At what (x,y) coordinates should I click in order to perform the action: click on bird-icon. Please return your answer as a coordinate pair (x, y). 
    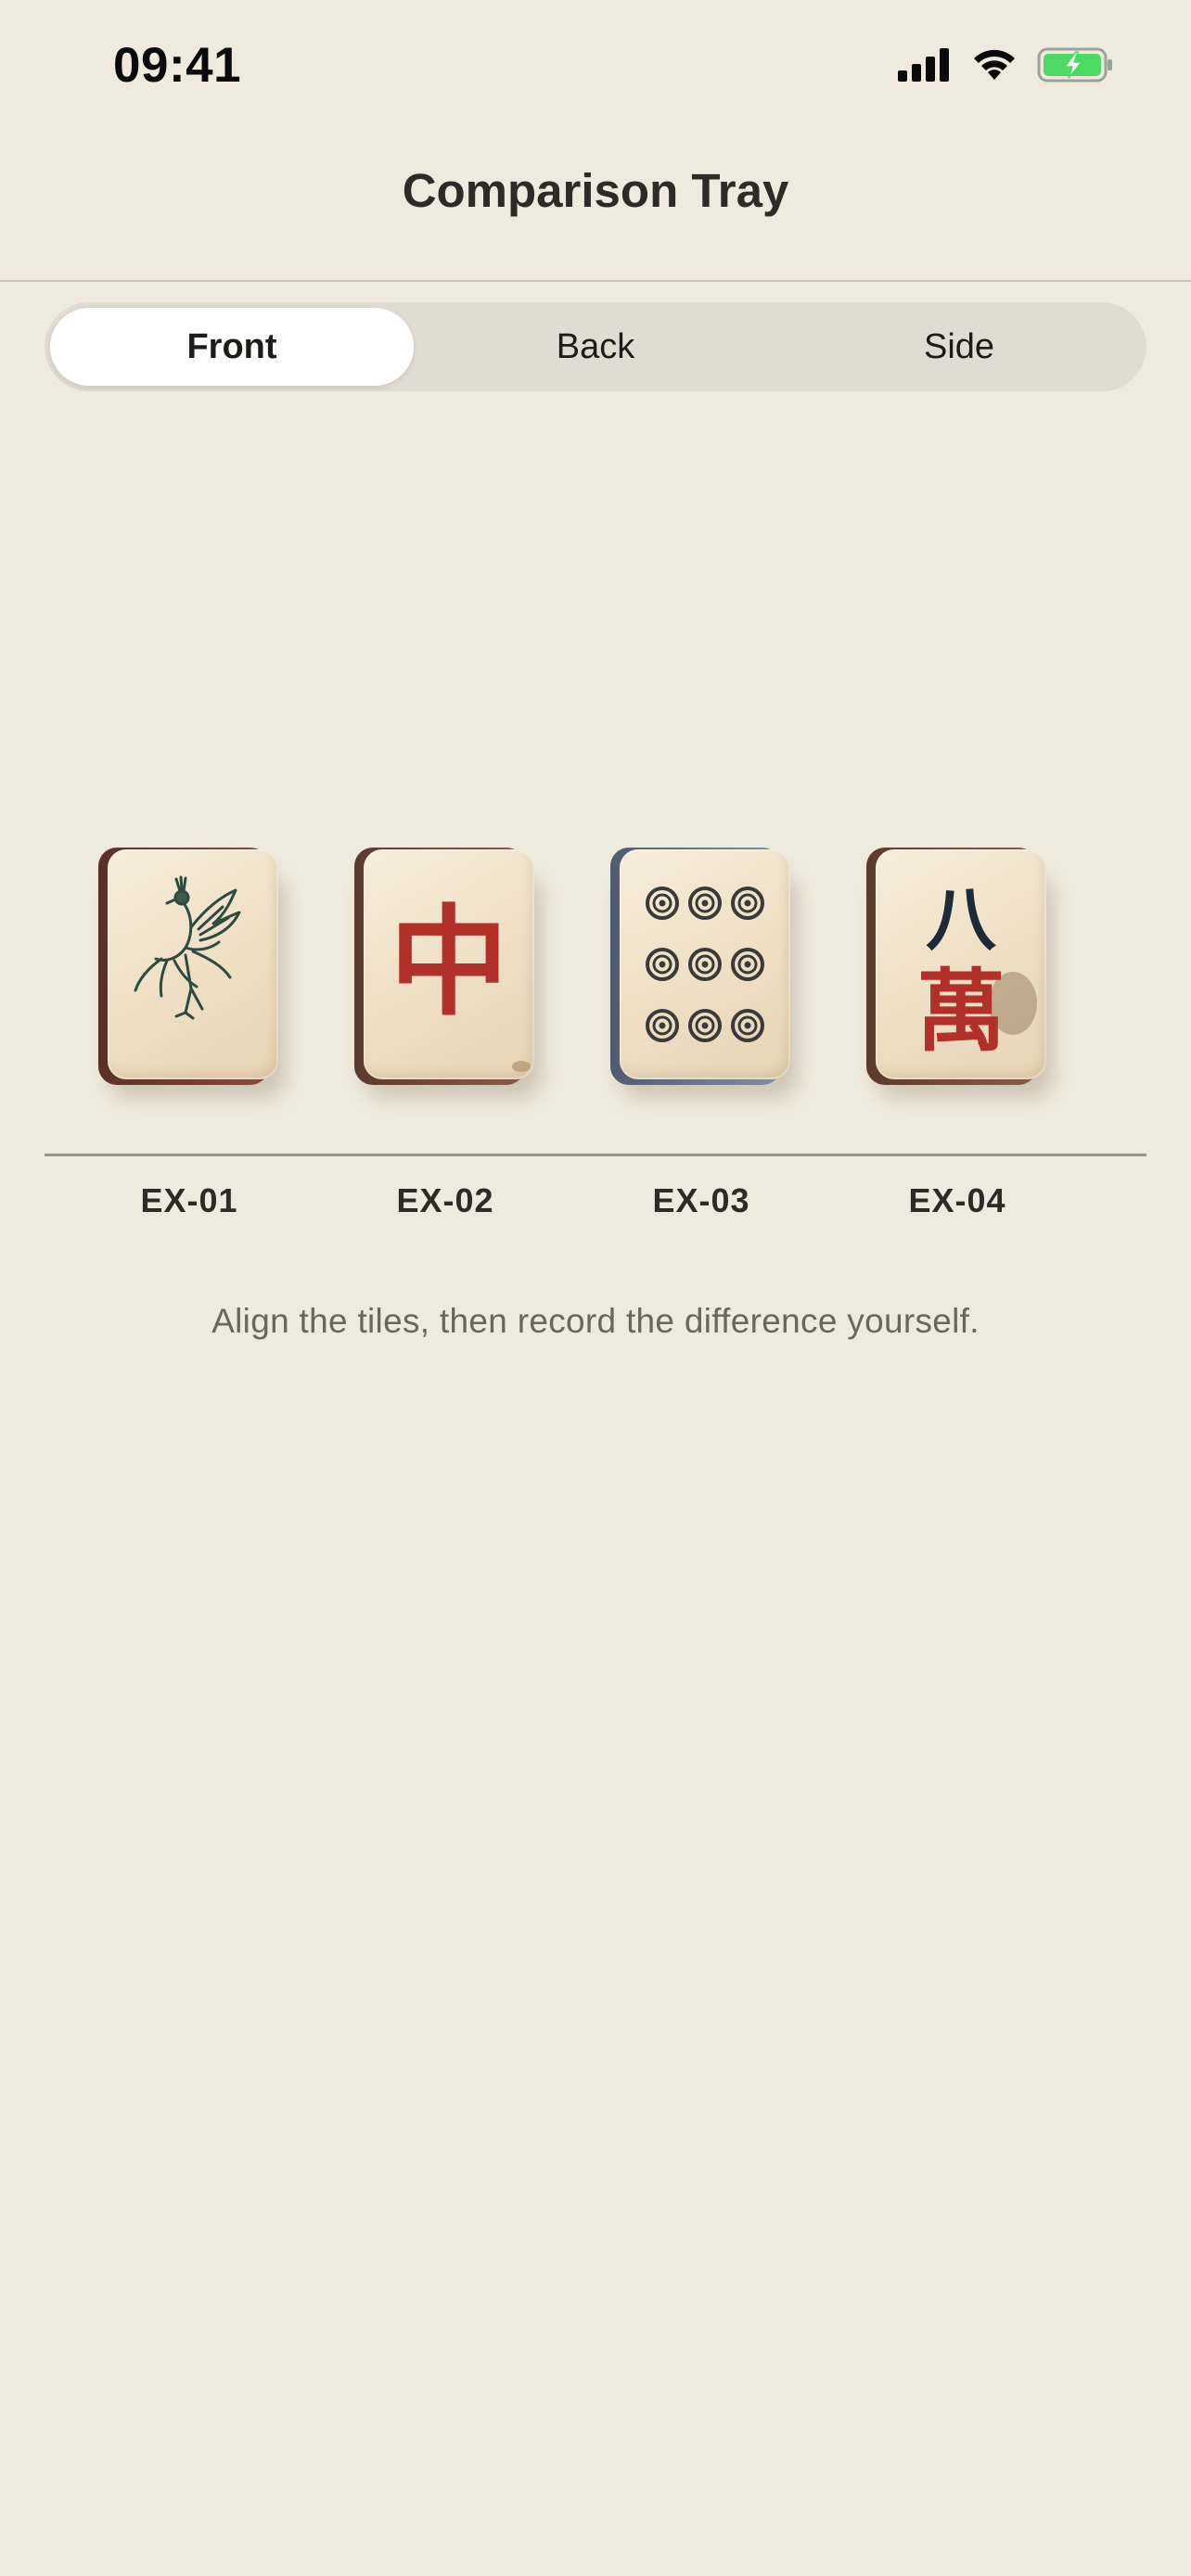
    Looking at the image, I should click on (187, 947).